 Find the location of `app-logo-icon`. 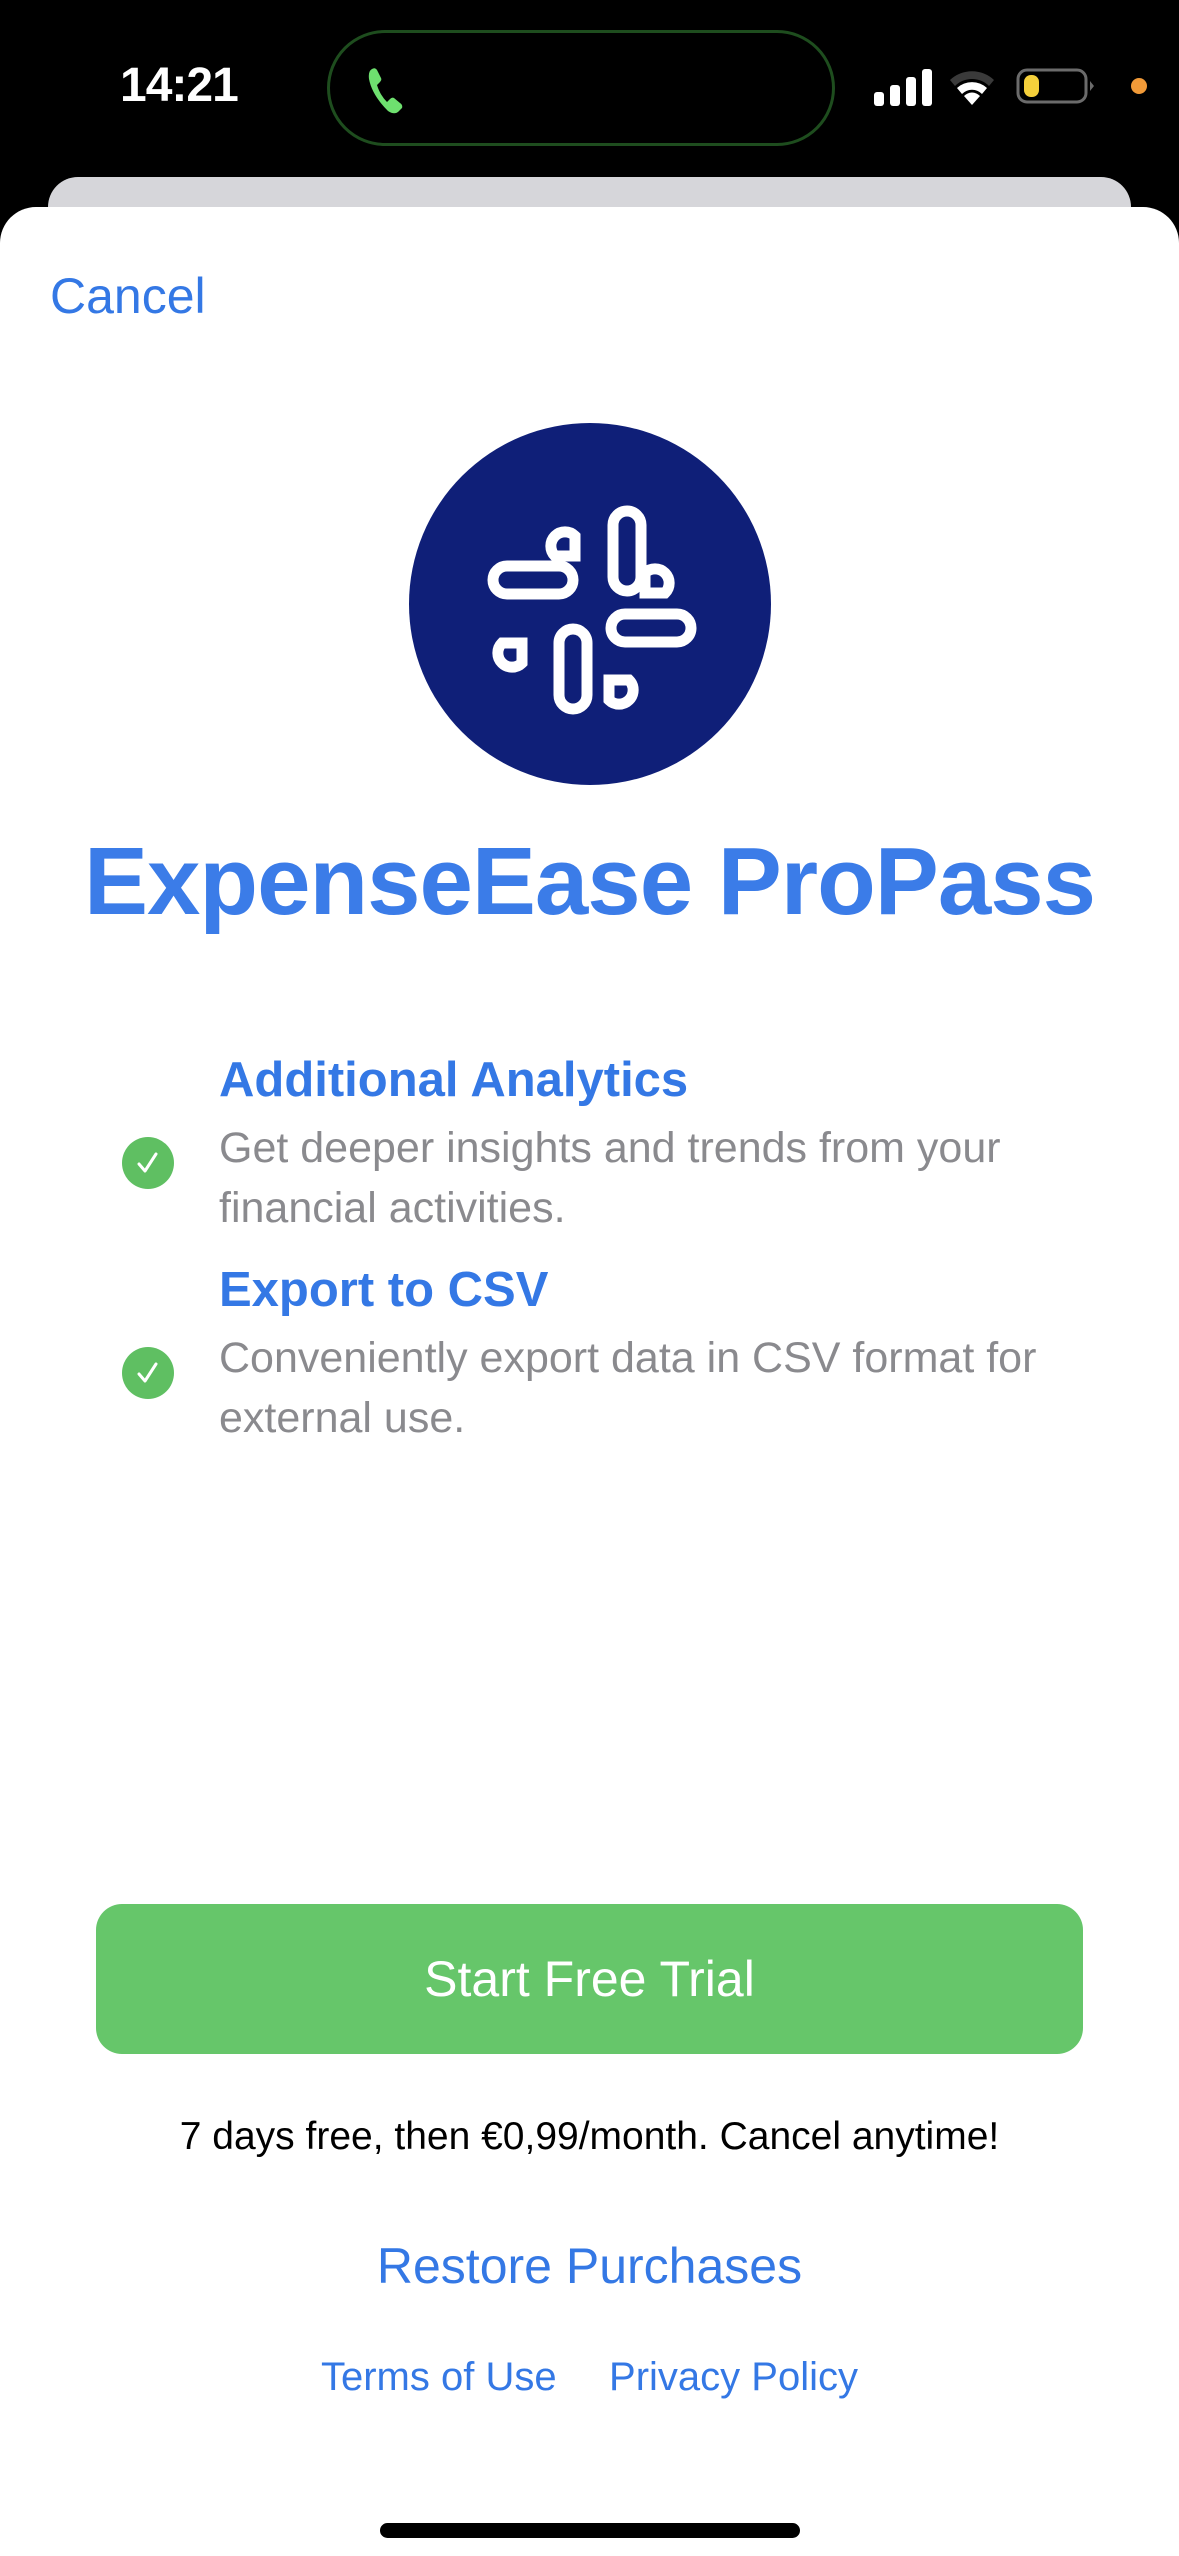

app-logo-icon is located at coordinates (592, 610).